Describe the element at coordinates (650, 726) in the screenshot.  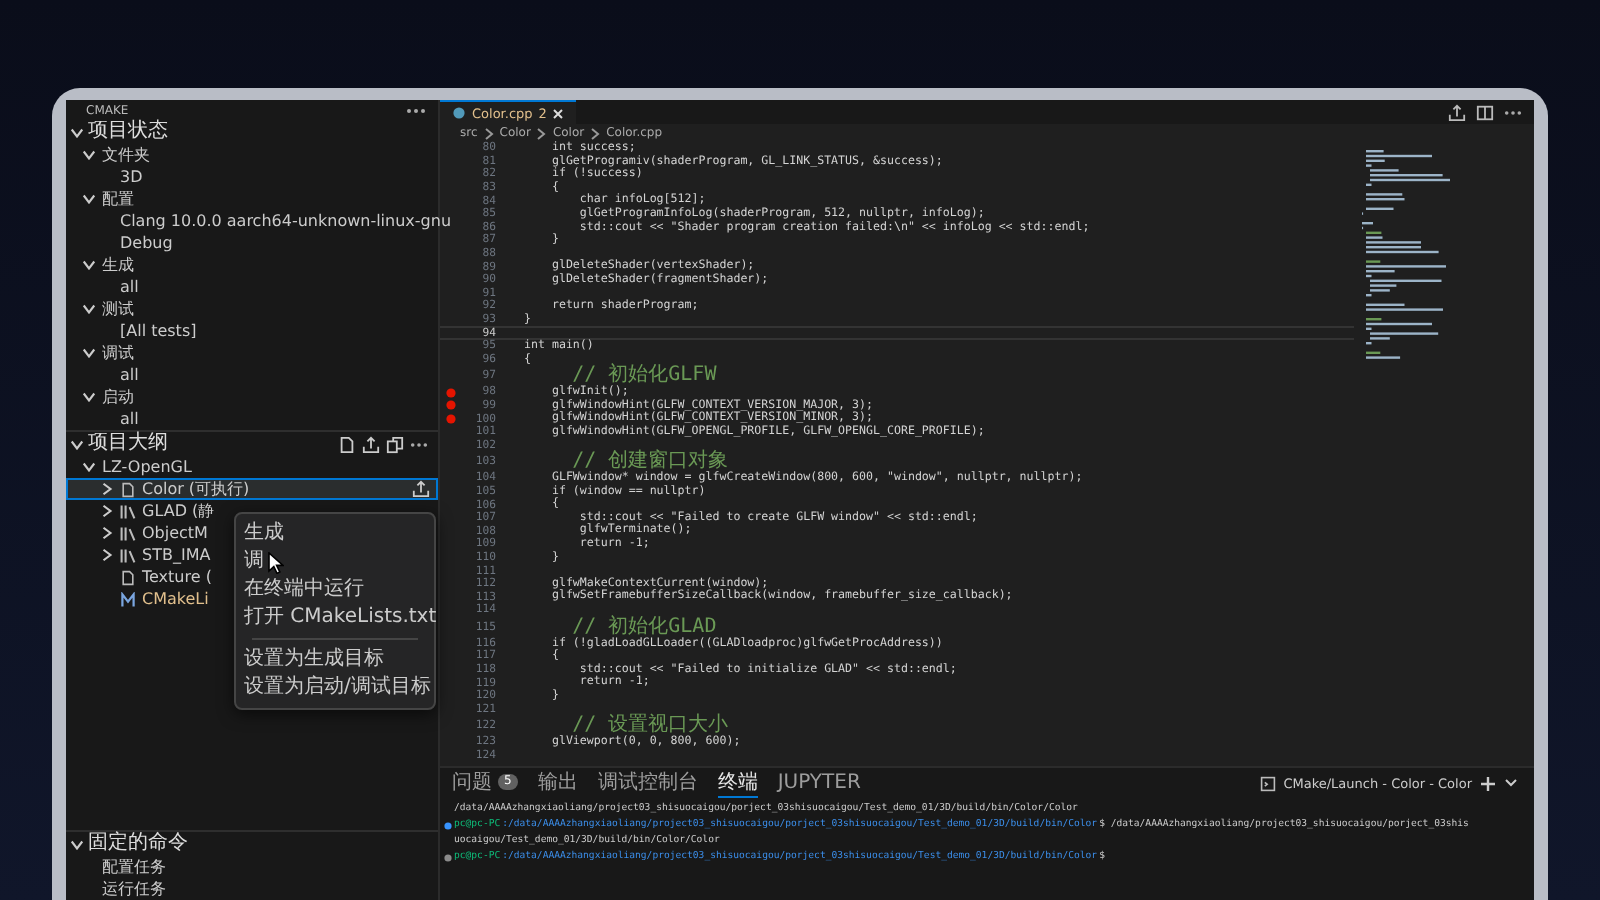
I see `code-line: // 设置视口大小` at that location.